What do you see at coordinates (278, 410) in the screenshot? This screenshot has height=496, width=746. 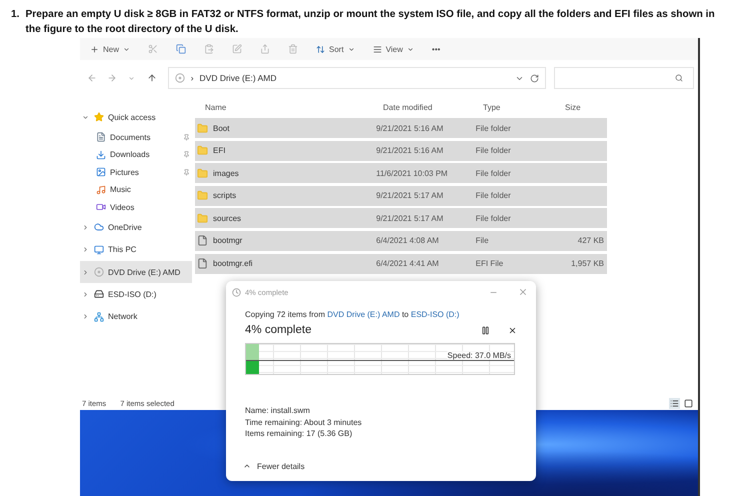 I see `detail-line: Name: install.swm` at bounding box center [278, 410].